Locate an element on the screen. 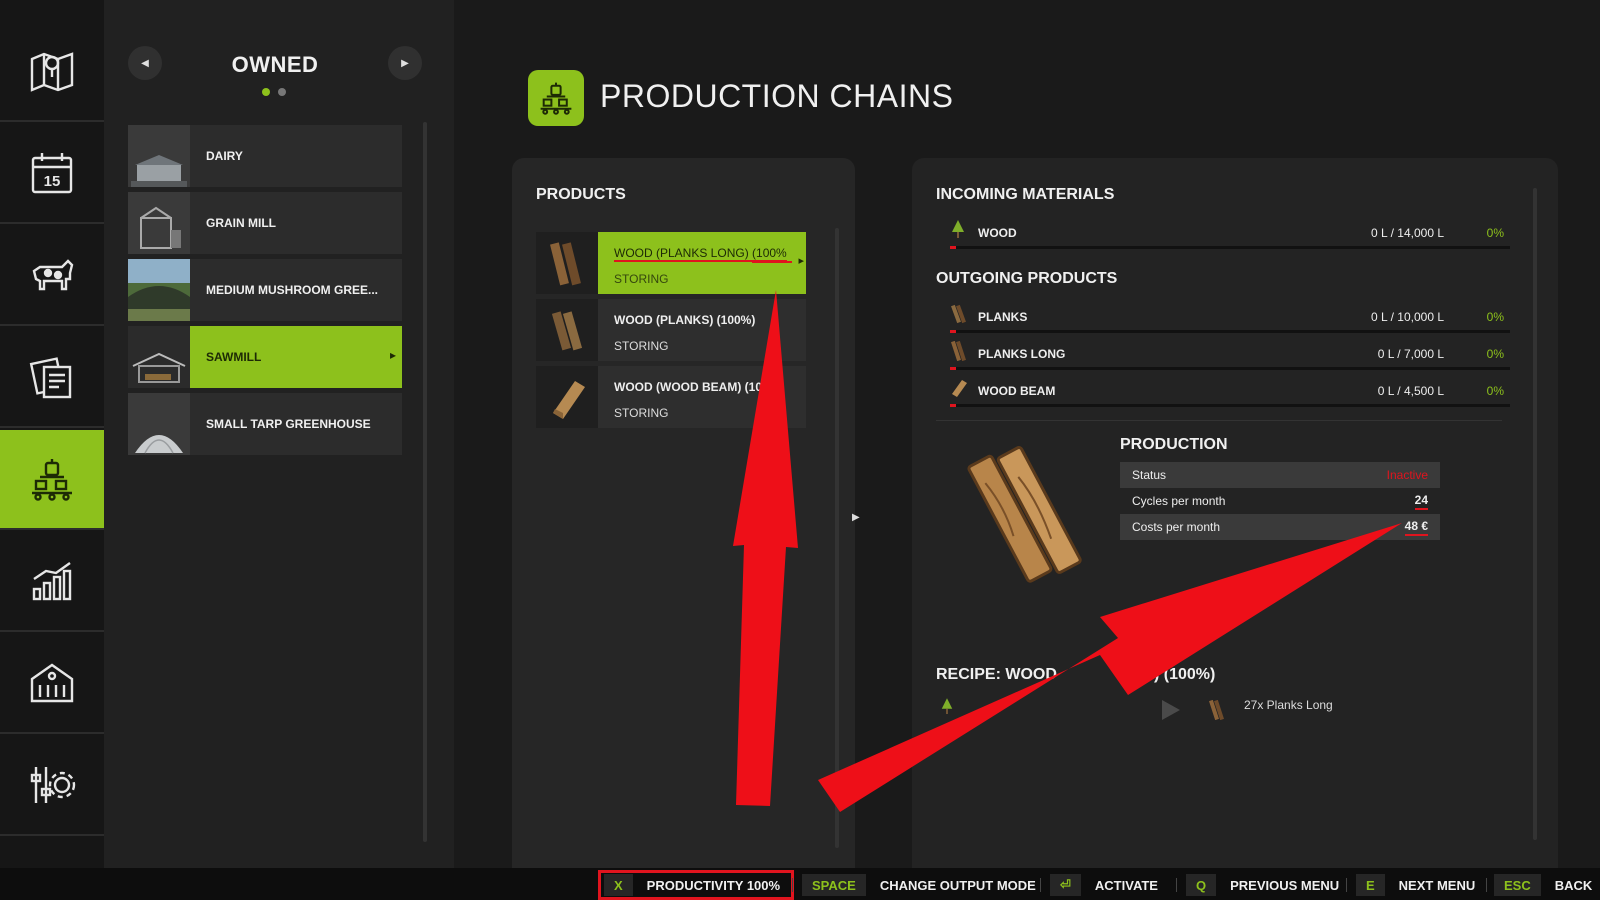 Image resolution: width=1600 pixels, height=900 pixels. production-label: Costs per month is located at coordinates (1176, 527).